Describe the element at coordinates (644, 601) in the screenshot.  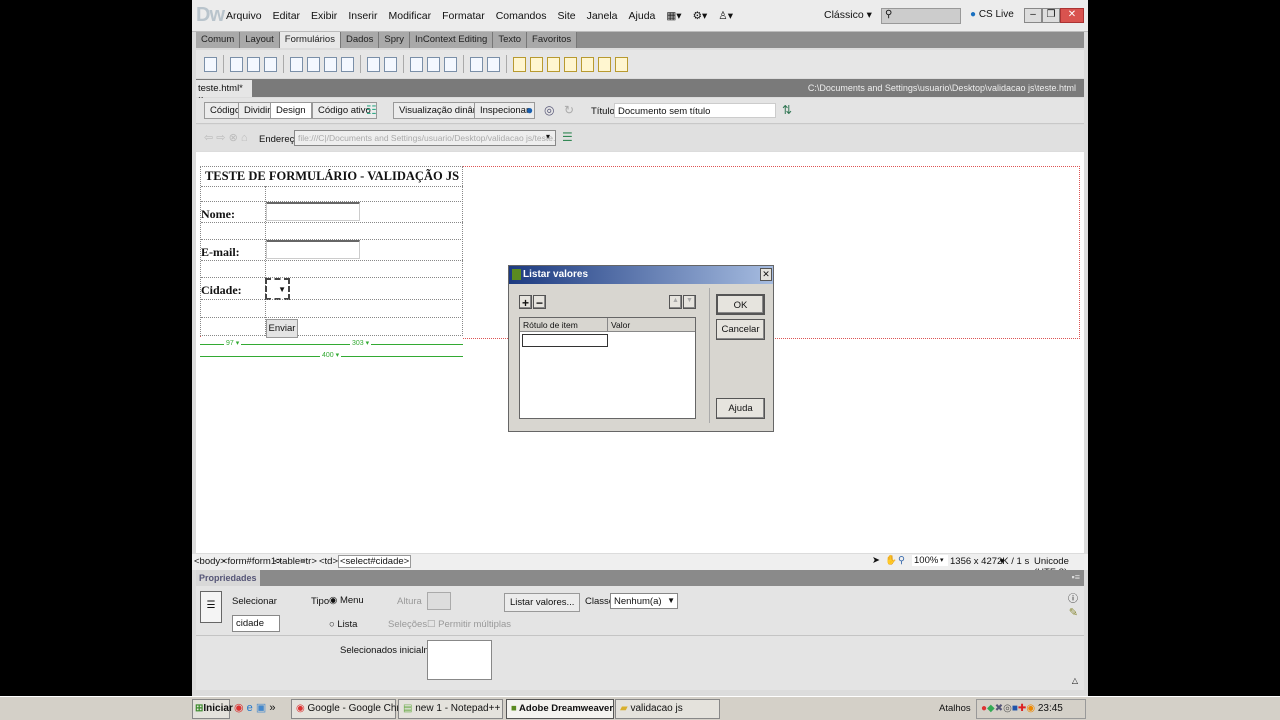
I see `classe-select: Nenhum(a) ▼` at that location.